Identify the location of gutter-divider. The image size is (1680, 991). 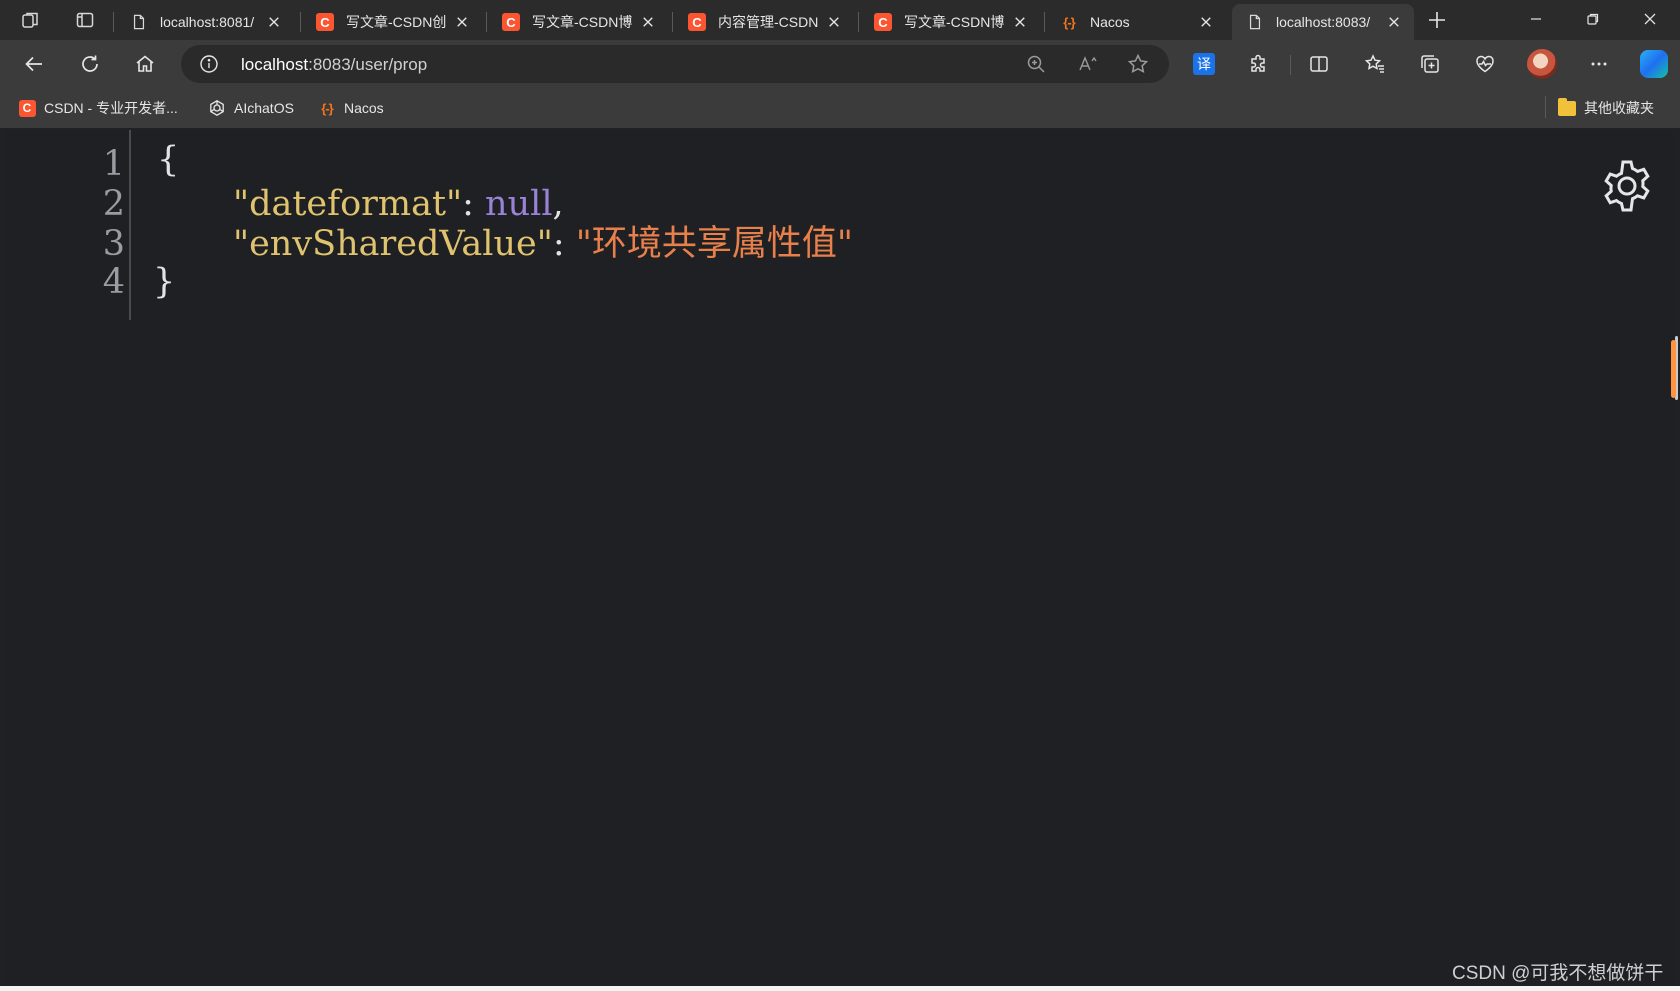
(130, 225).